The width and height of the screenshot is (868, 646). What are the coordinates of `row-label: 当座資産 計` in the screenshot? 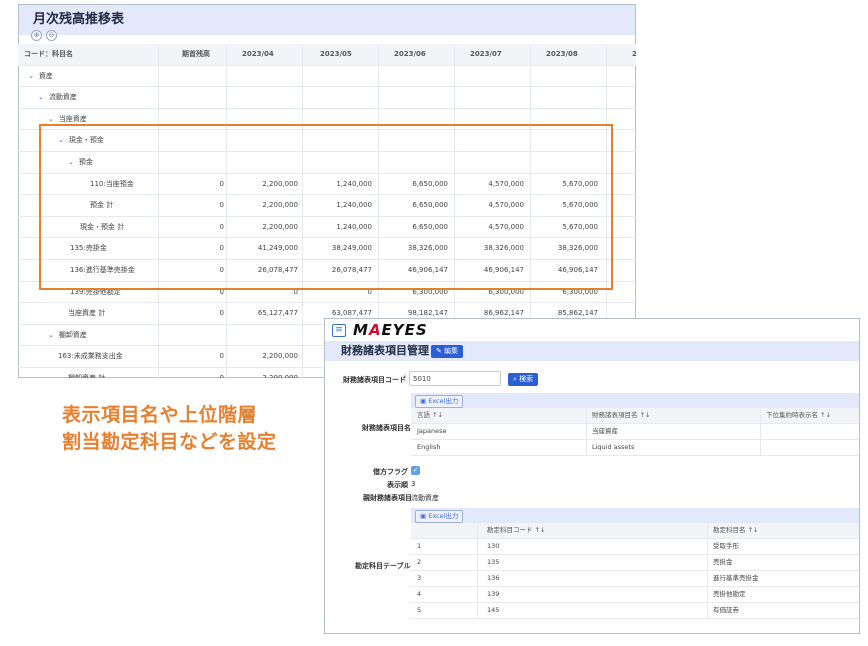 It's located at (87, 313).